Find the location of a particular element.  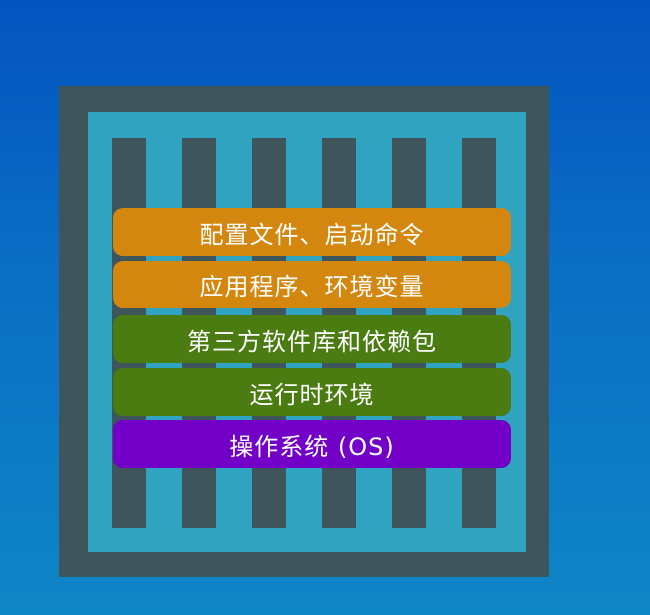

layer-libraries-deps: 第三方软件库和依赖包 is located at coordinates (312, 339).